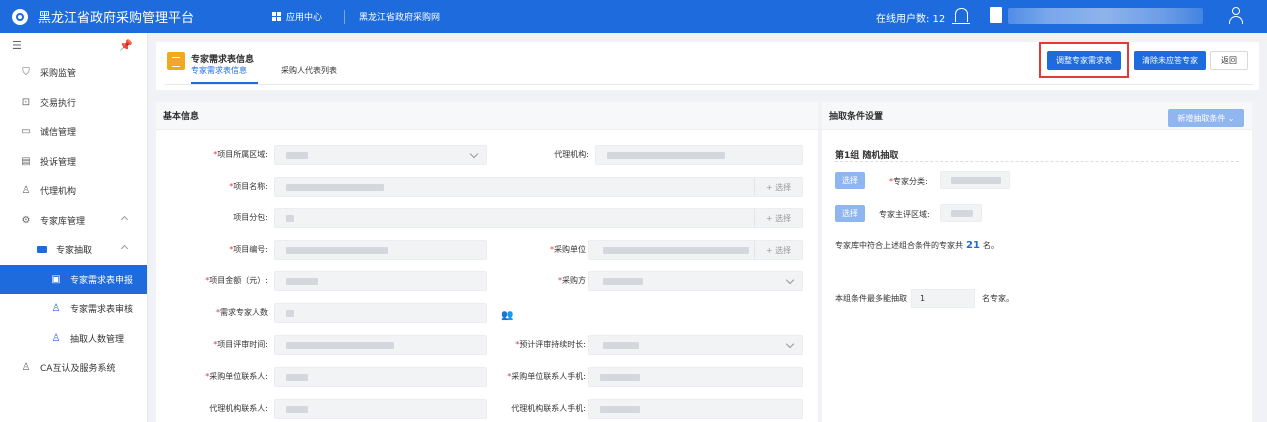  What do you see at coordinates (26, 368) in the screenshot?
I see `ca-icon: ♙` at bounding box center [26, 368].